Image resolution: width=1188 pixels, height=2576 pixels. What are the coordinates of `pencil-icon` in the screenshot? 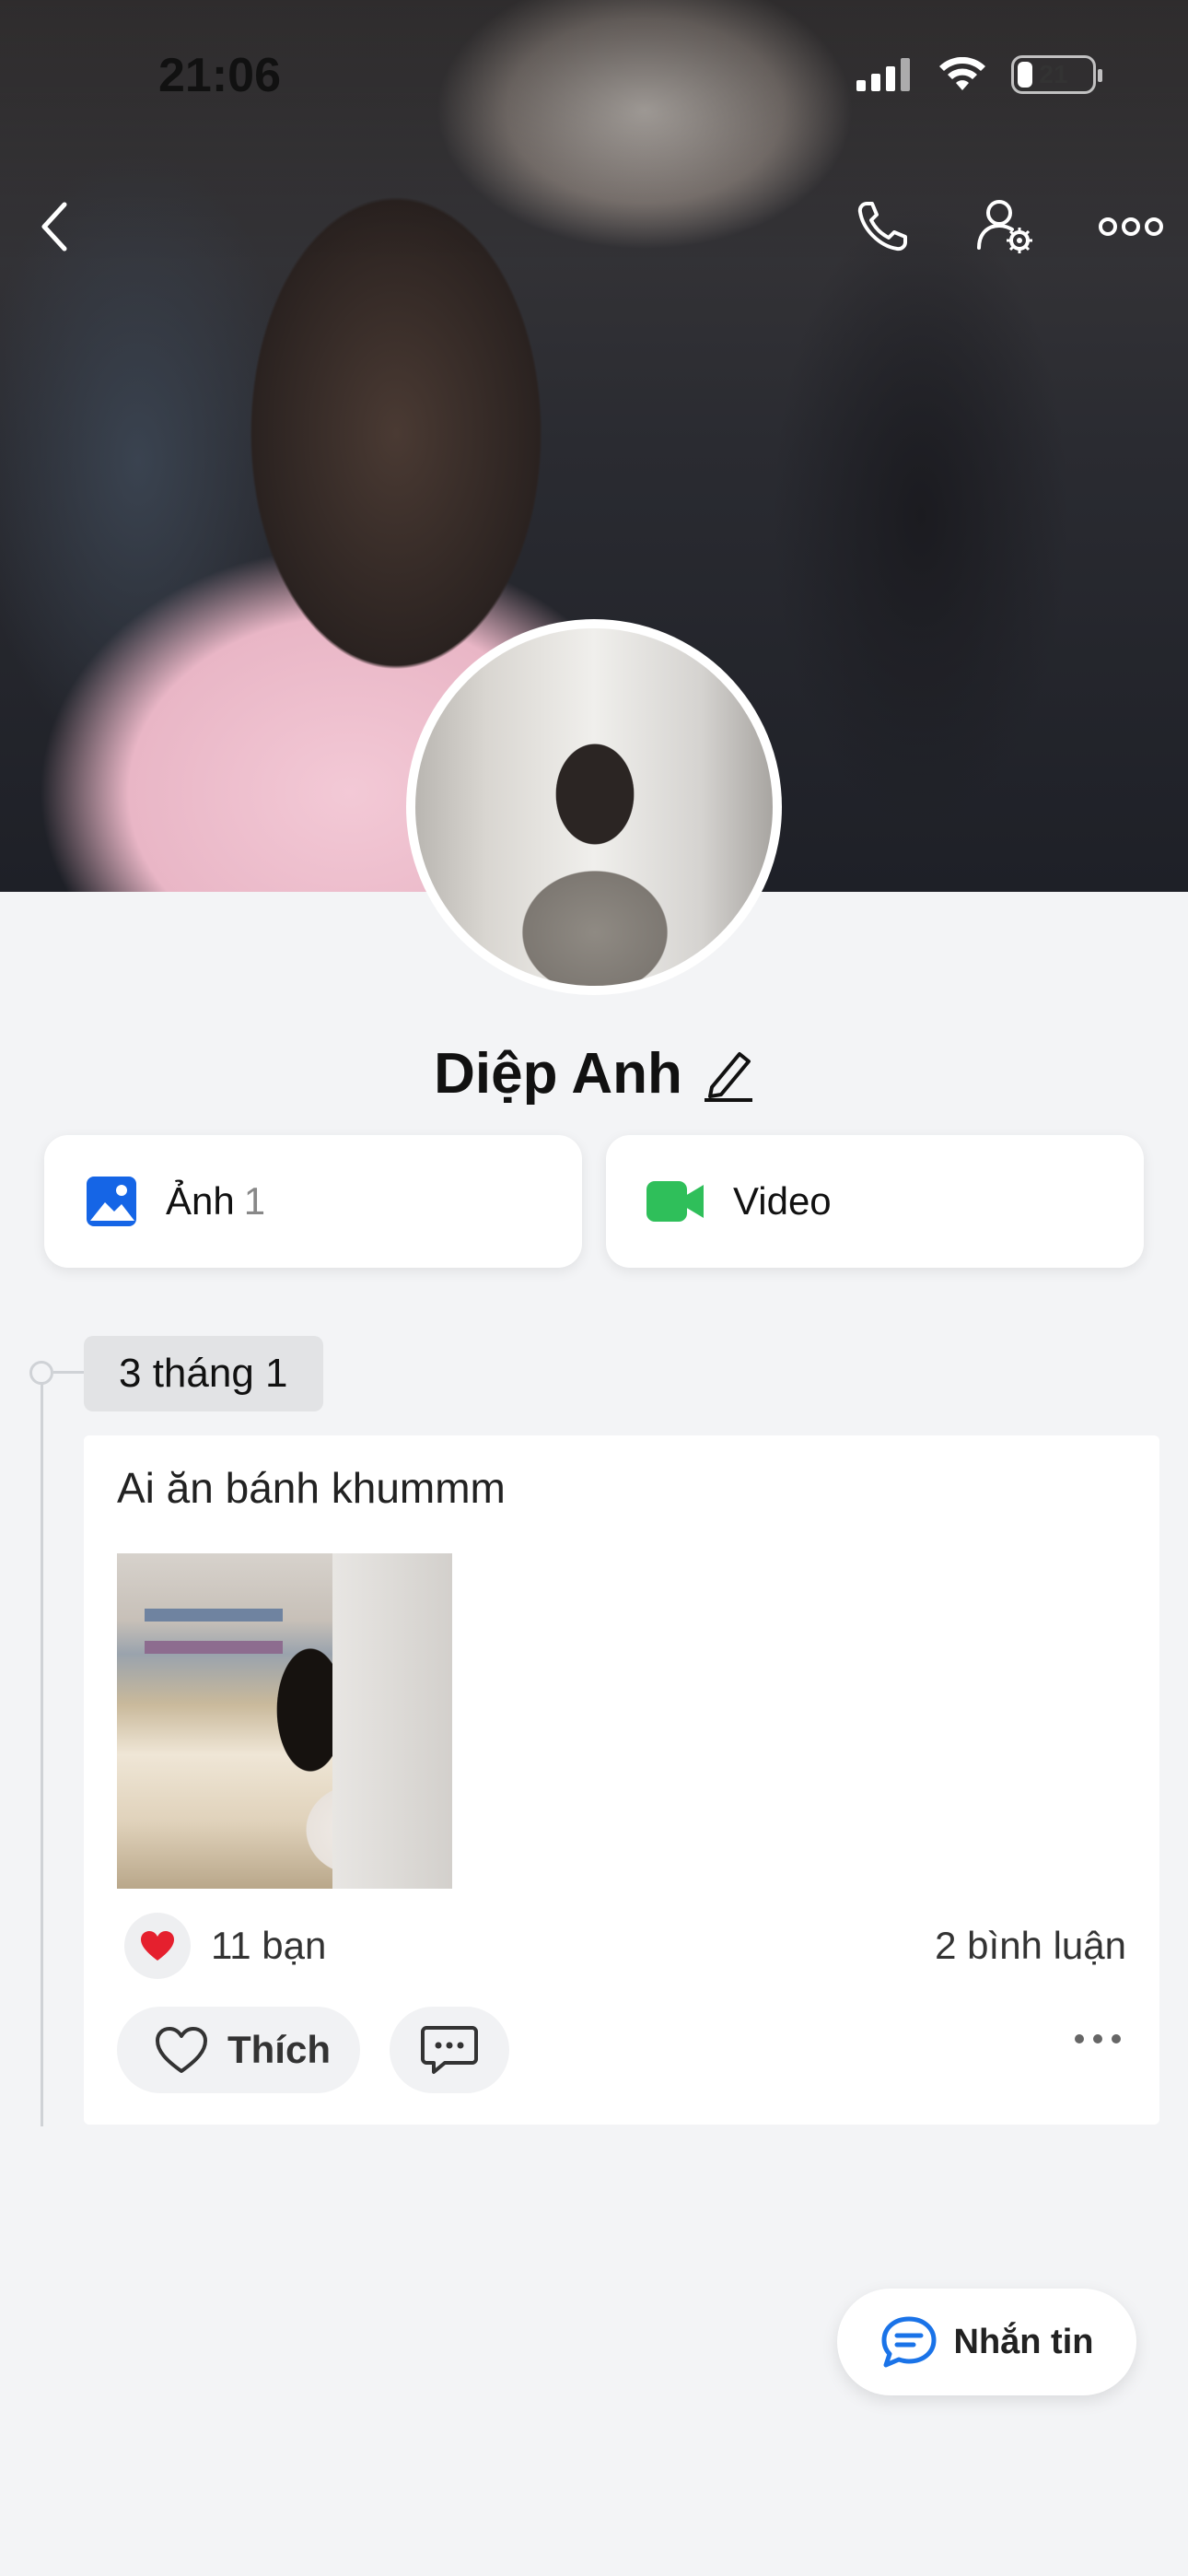 It's located at (728, 1076).